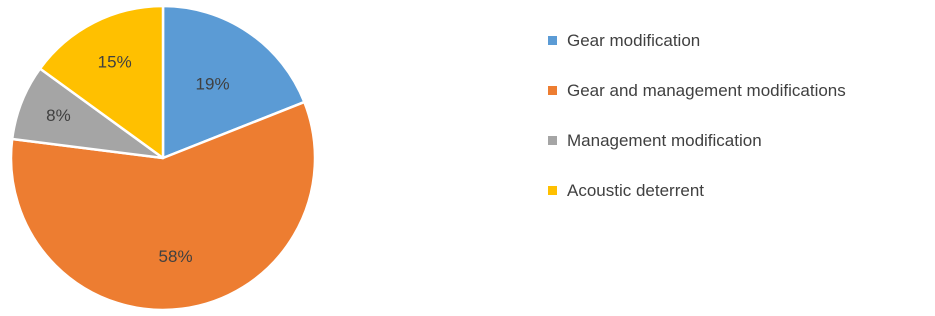 The image size is (935, 316). I want to click on data-label-3: 15%, so click(115, 62).